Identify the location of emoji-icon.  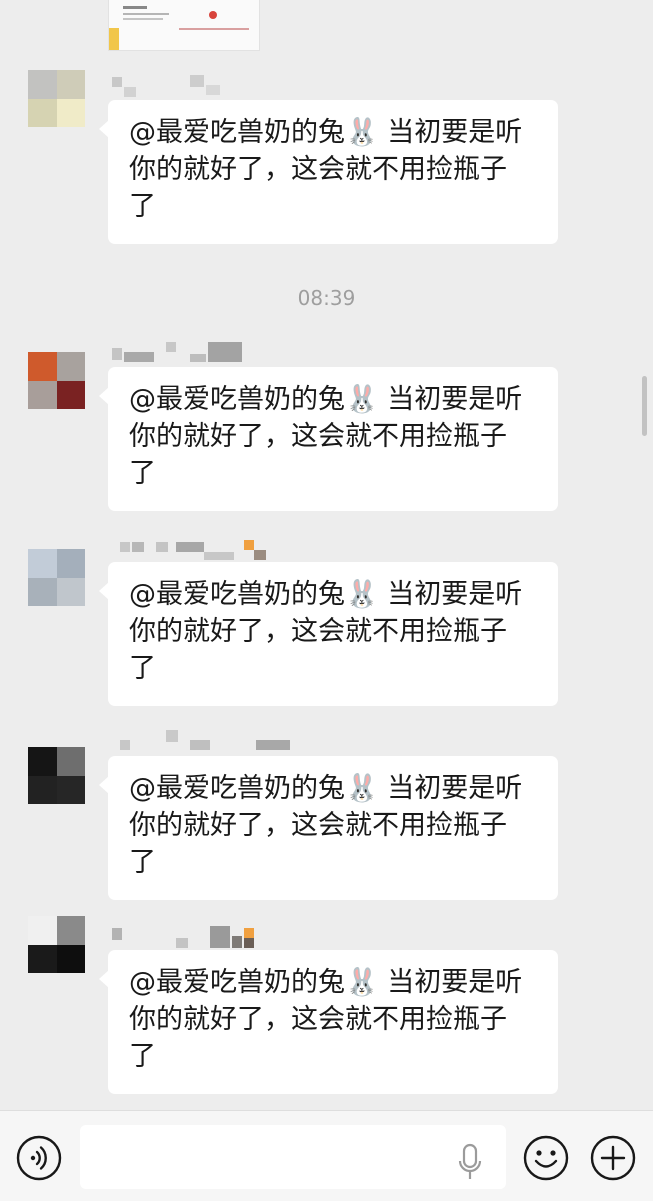
(546, 1158).